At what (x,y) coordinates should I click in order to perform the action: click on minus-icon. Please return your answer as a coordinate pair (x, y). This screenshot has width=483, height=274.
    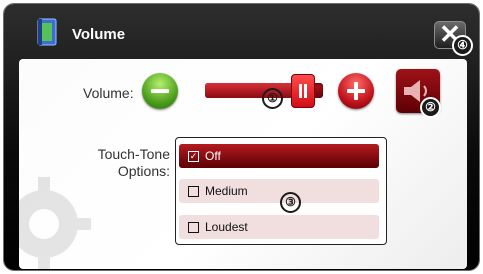
    Looking at the image, I should click on (160, 91).